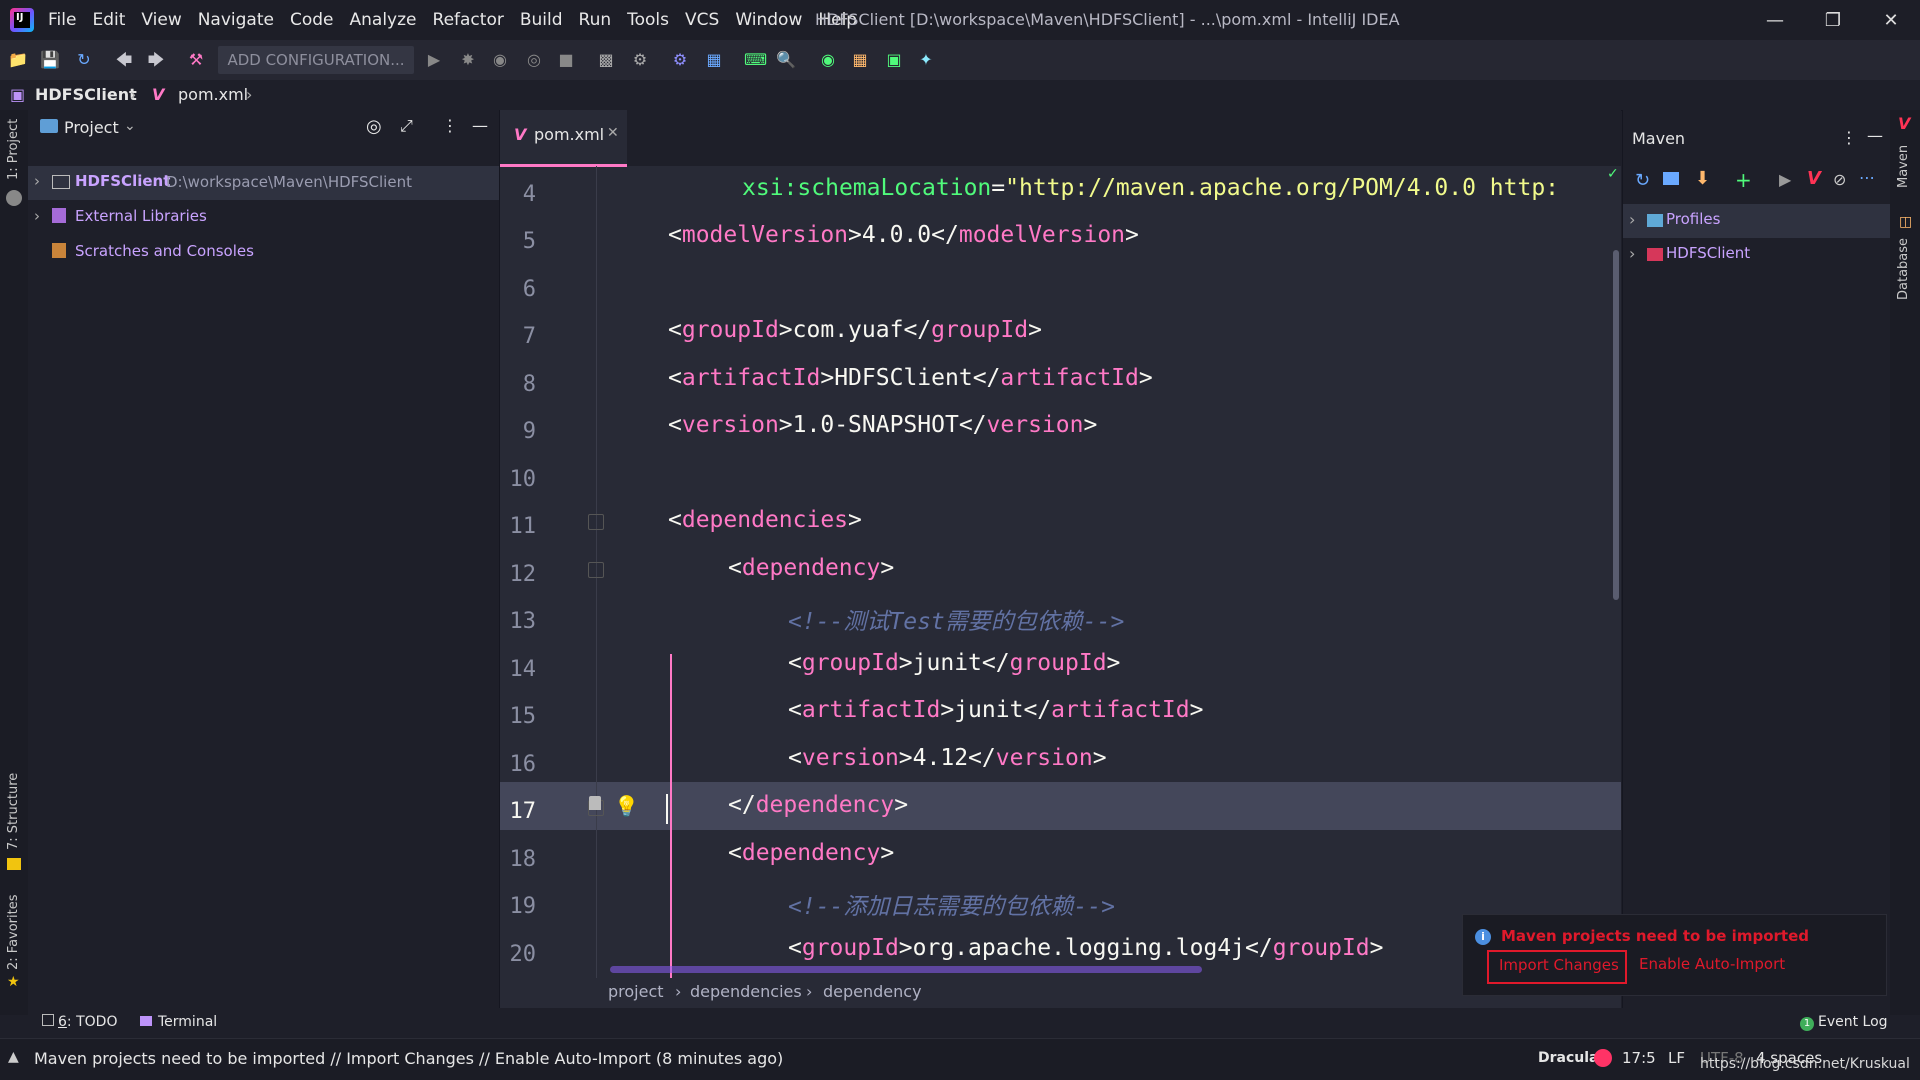 The image size is (1920, 1080). What do you see at coordinates (882, 425) in the screenshot?
I see `code-line-9: <version>1.0-SNAPSHOT</version>` at bounding box center [882, 425].